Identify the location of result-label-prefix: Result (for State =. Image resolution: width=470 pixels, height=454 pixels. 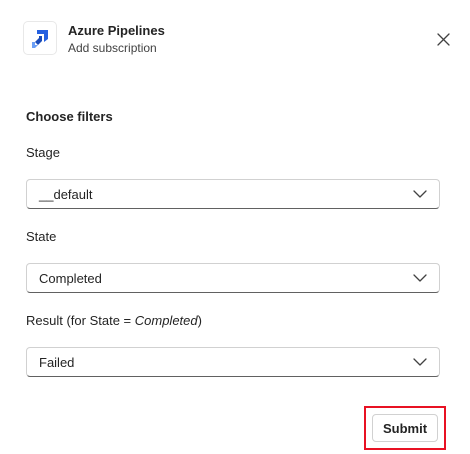
(80, 320).